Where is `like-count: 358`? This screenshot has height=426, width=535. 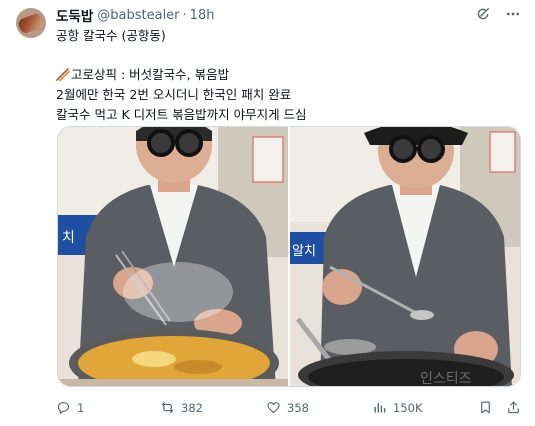
like-count: 358 is located at coordinates (298, 407).